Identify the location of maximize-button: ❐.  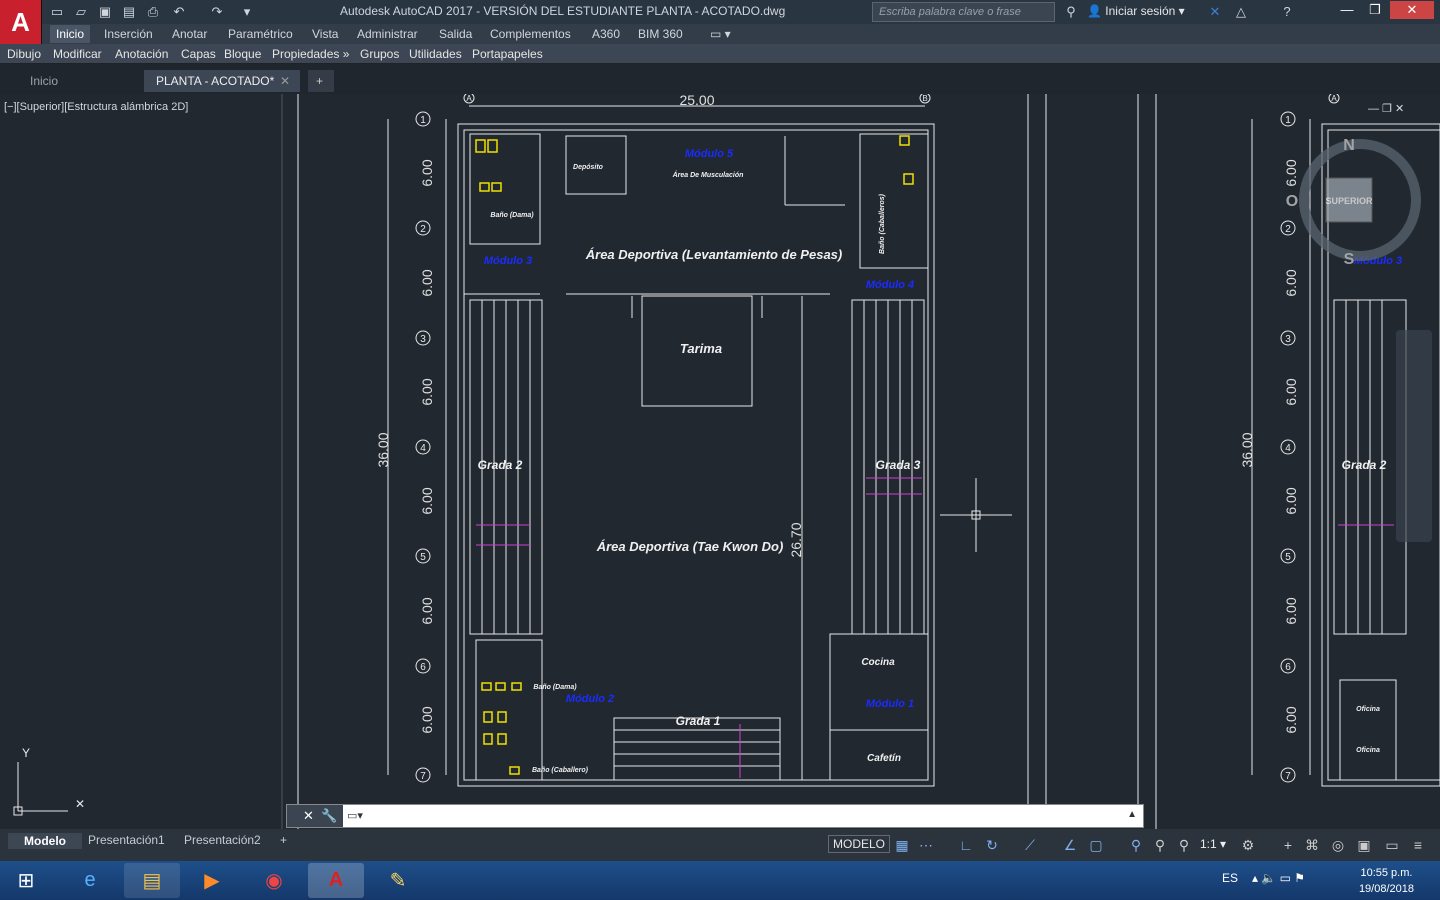
(1375, 10).